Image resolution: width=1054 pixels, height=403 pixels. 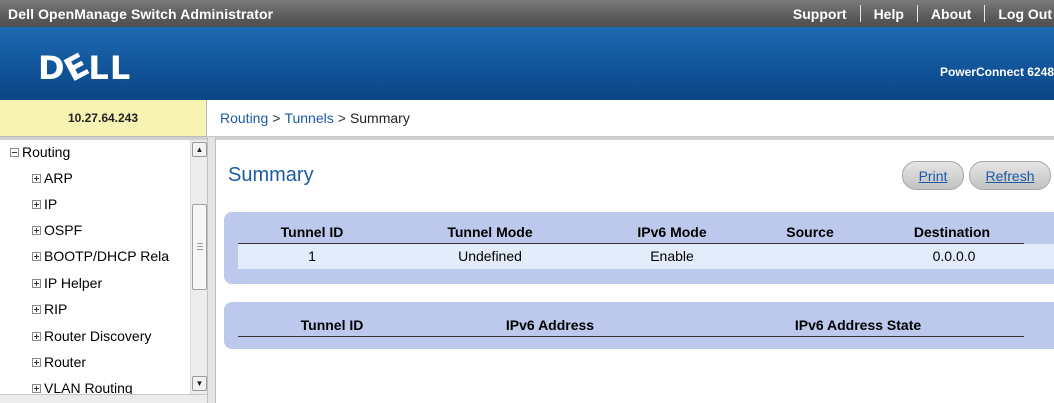 What do you see at coordinates (141, 13) in the screenshot?
I see `app-title: Dell OpenManage Switch Administrator` at bounding box center [141, 13].